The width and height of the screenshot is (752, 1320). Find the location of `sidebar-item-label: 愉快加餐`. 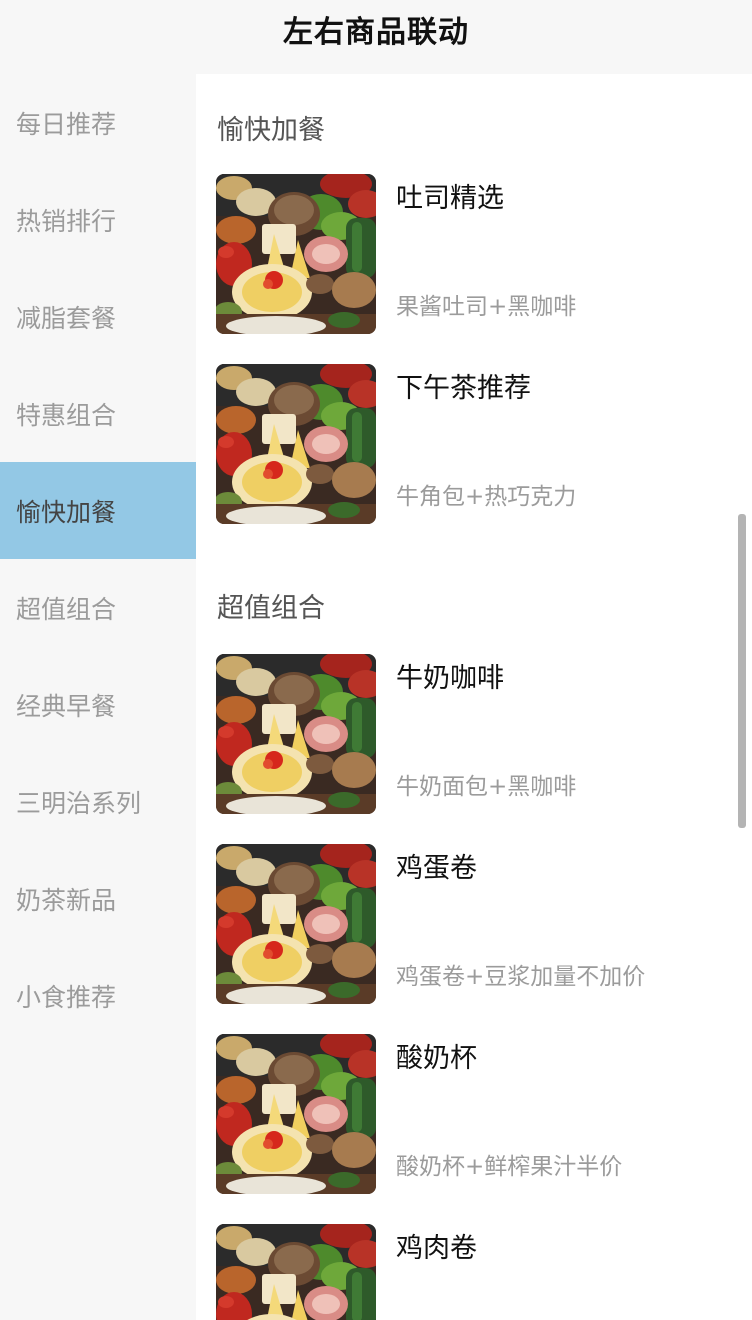

sidebar-item-label: 愉快加餐 is located at coordinates (66, 512).